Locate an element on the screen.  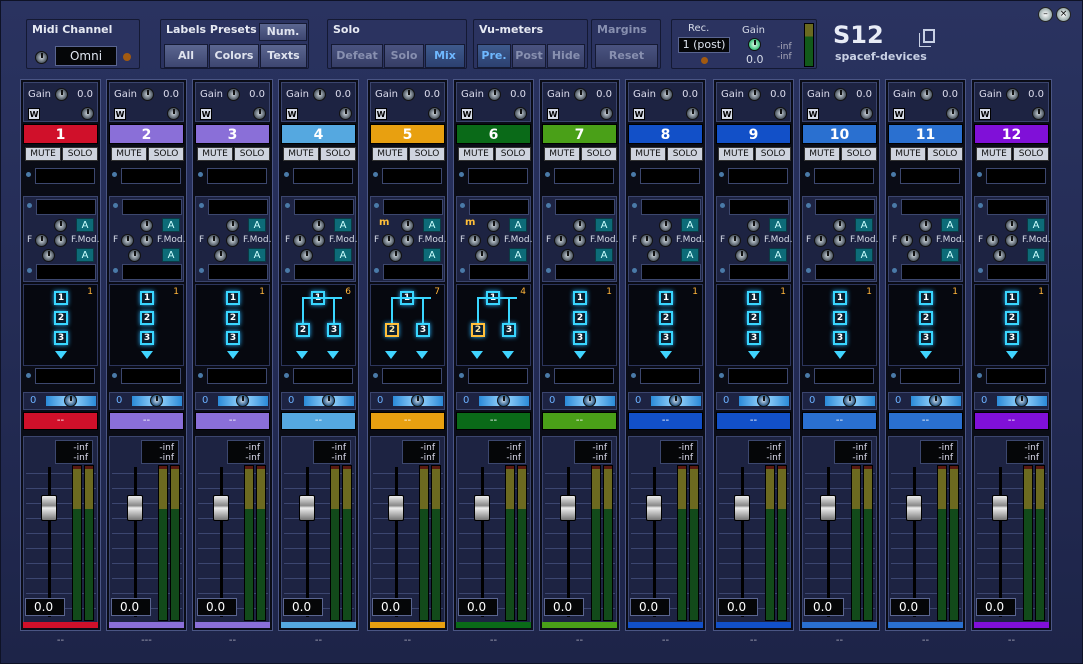
solo-mode-button: Solo is located at coordinates (404, 56).